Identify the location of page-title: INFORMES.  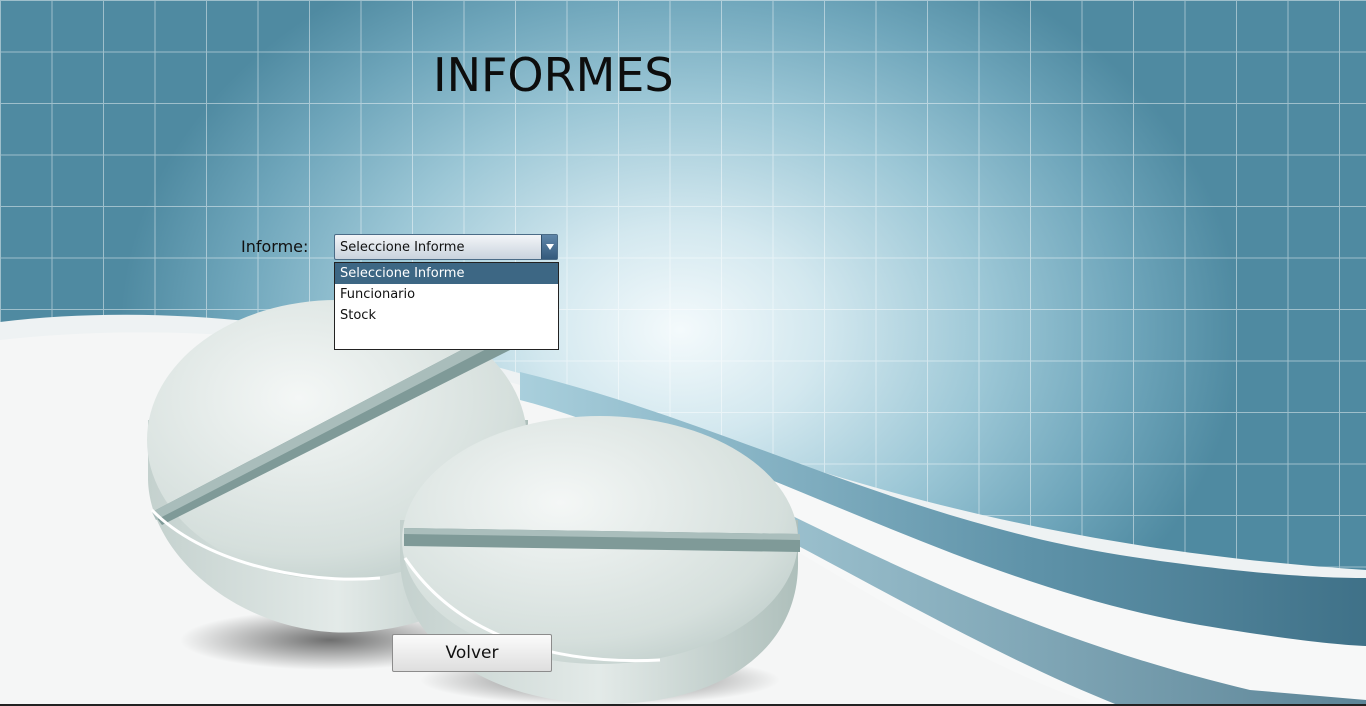
(553, 75).